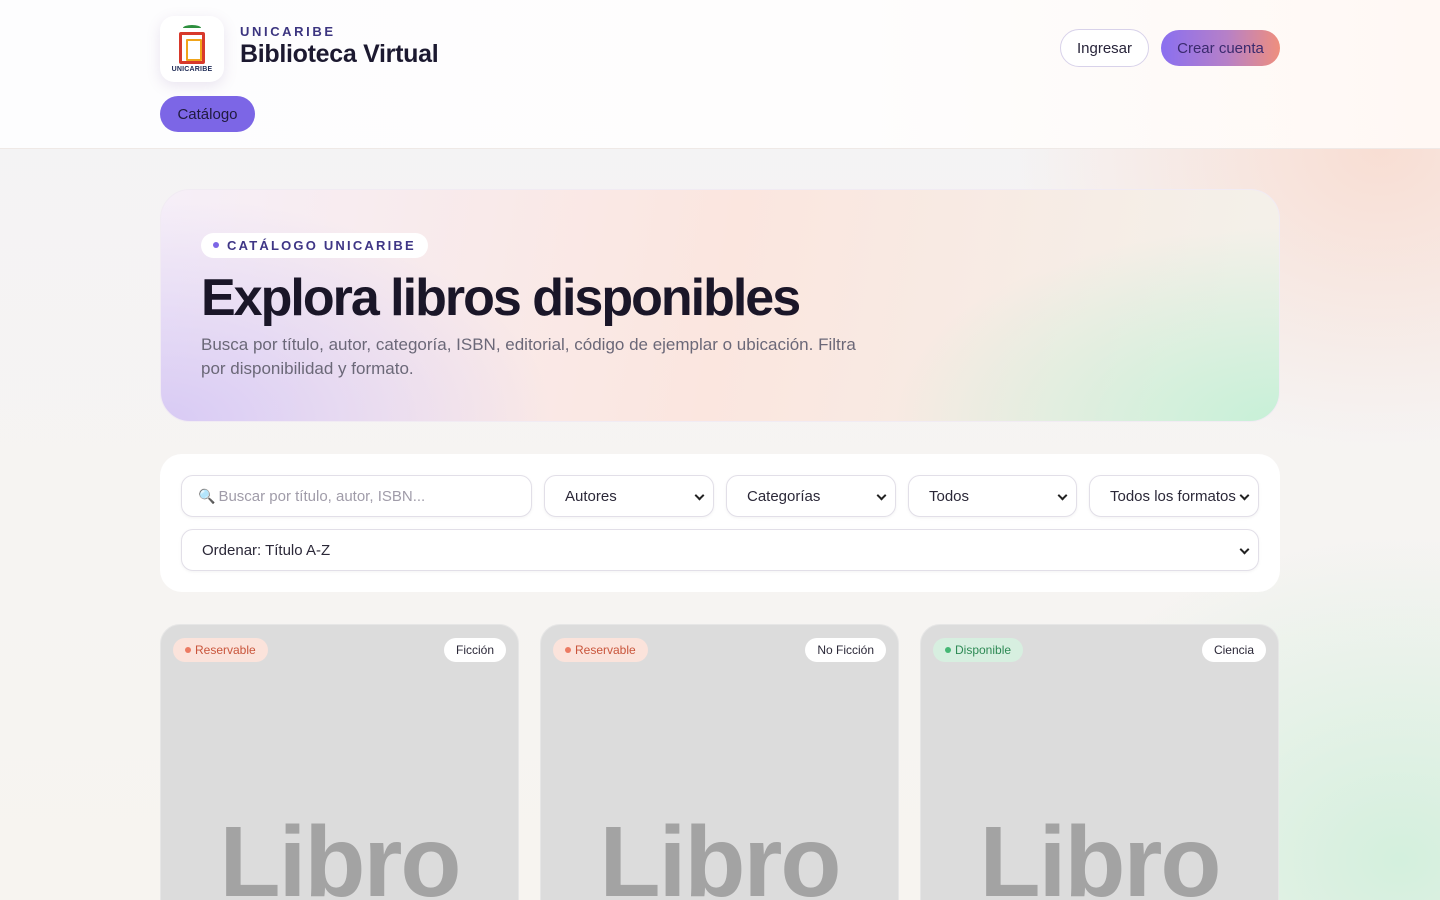 The image size is (1440, 900). I want to click on page-title: Explora libros disponibles, so click(501, 298).